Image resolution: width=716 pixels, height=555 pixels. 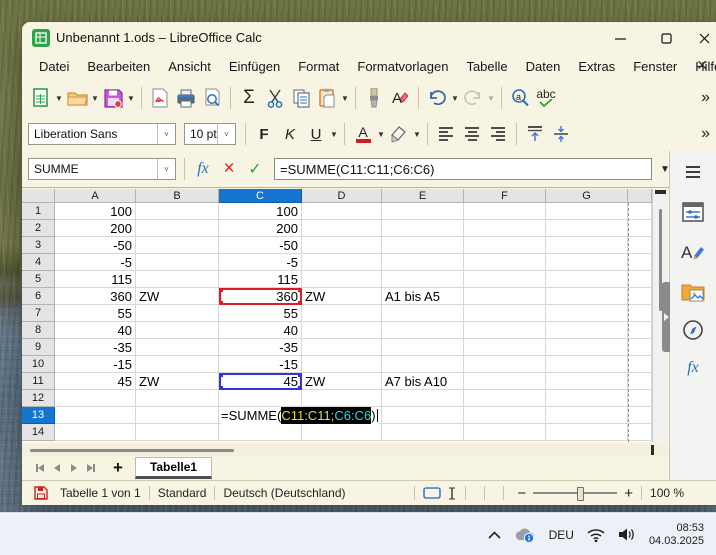 What do you see at coordinates (587, 296) in the screenshot?
I see `cell-G6` at bounding box center [587, 296].